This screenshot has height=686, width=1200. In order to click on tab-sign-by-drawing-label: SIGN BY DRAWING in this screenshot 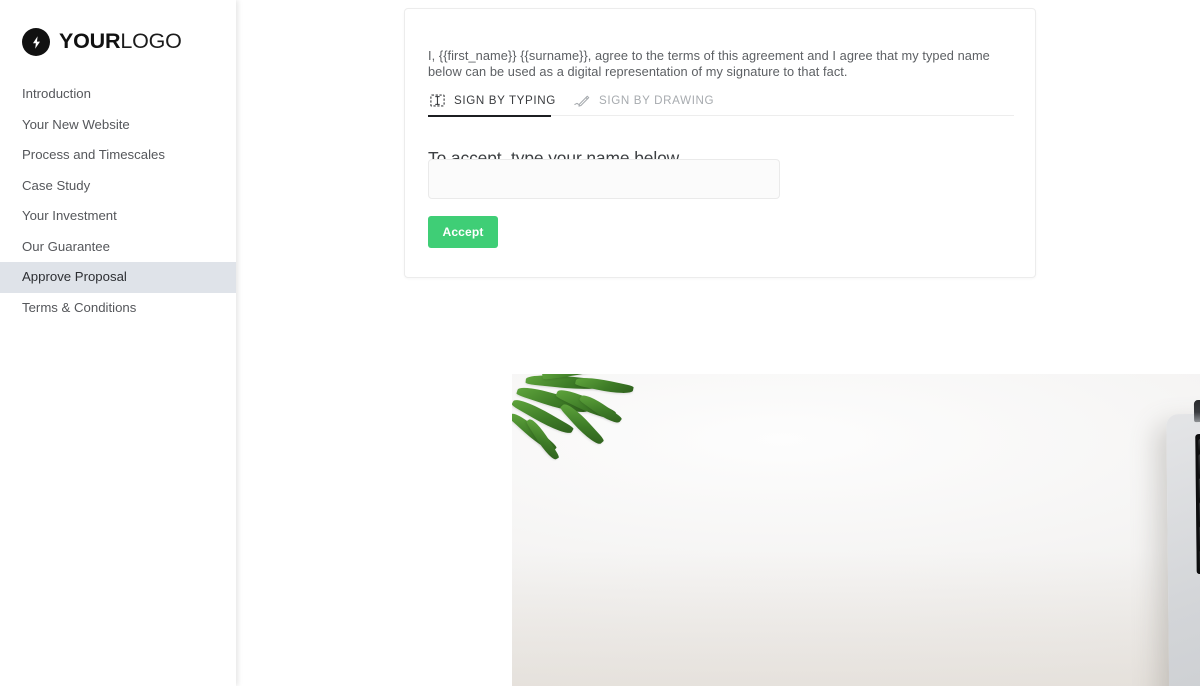, I will do `click(657, 100)`.